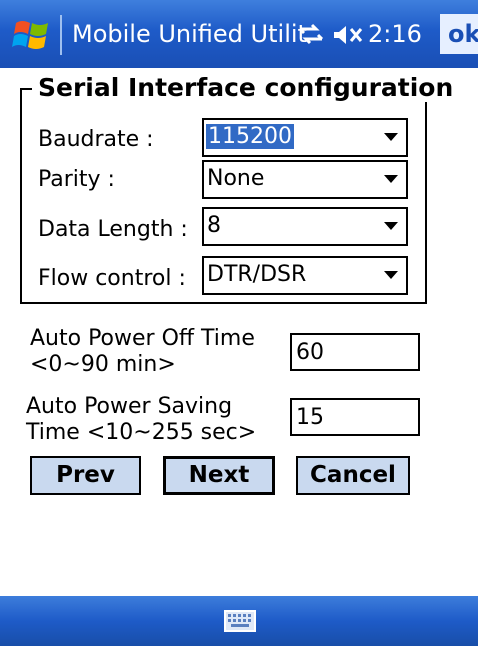  I want to click on connectivity-icon, so click(311, 34).